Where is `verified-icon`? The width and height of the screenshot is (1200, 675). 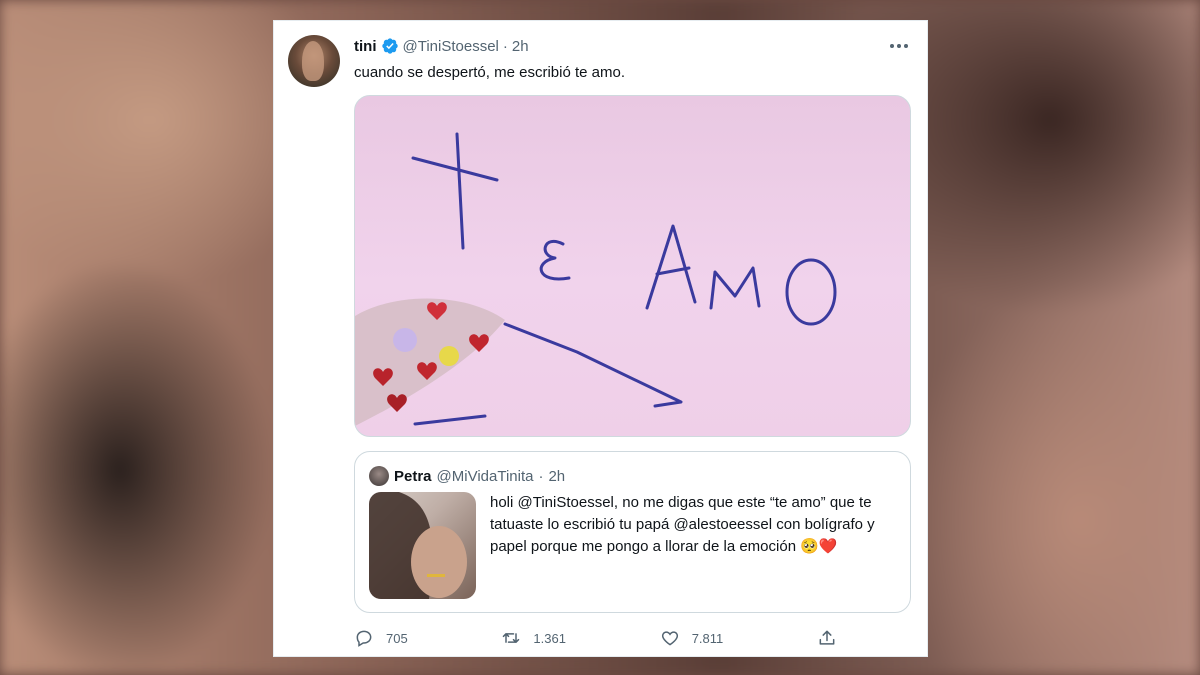 verified-icon is located at coordinates (389, 46).